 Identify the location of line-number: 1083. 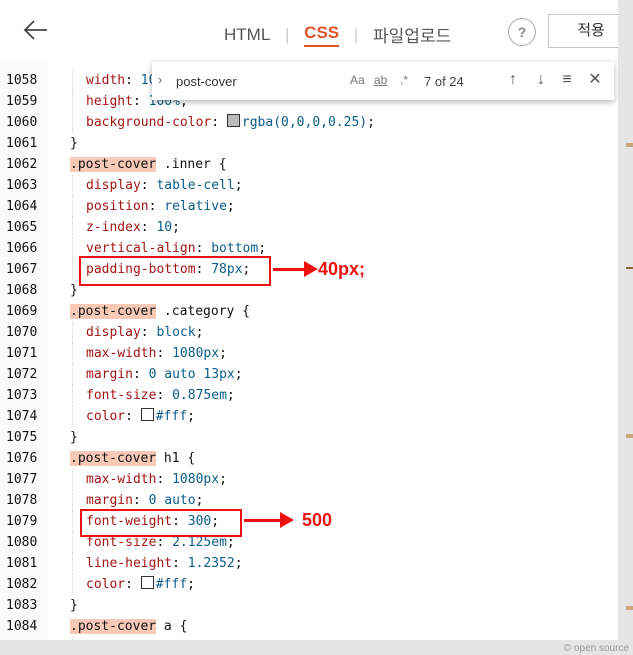
(22, 605).